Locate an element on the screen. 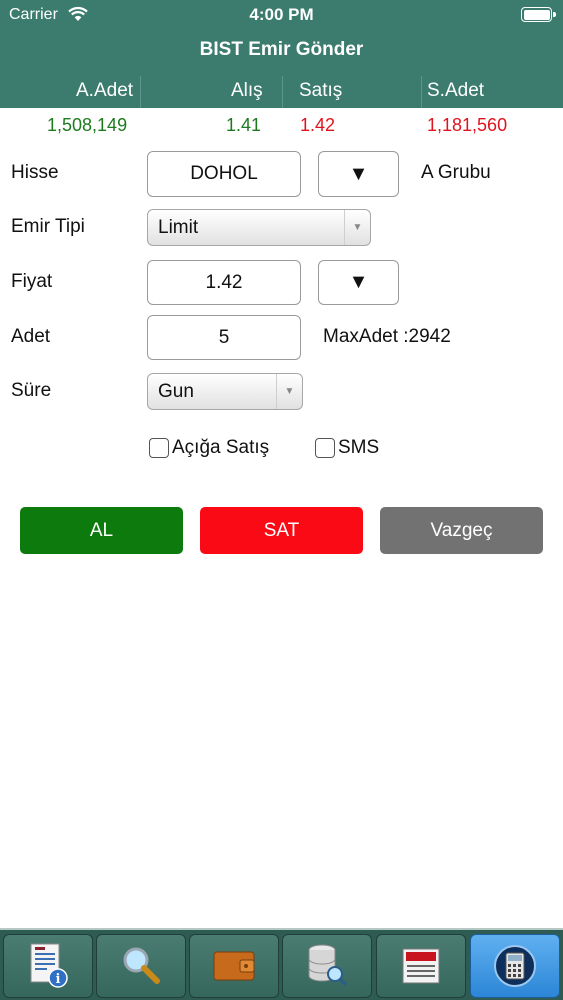 Image resolution: width=563 pixels, height=1000 pixels. emir-tipi-value: Limit is located at coordinates (178, 227).